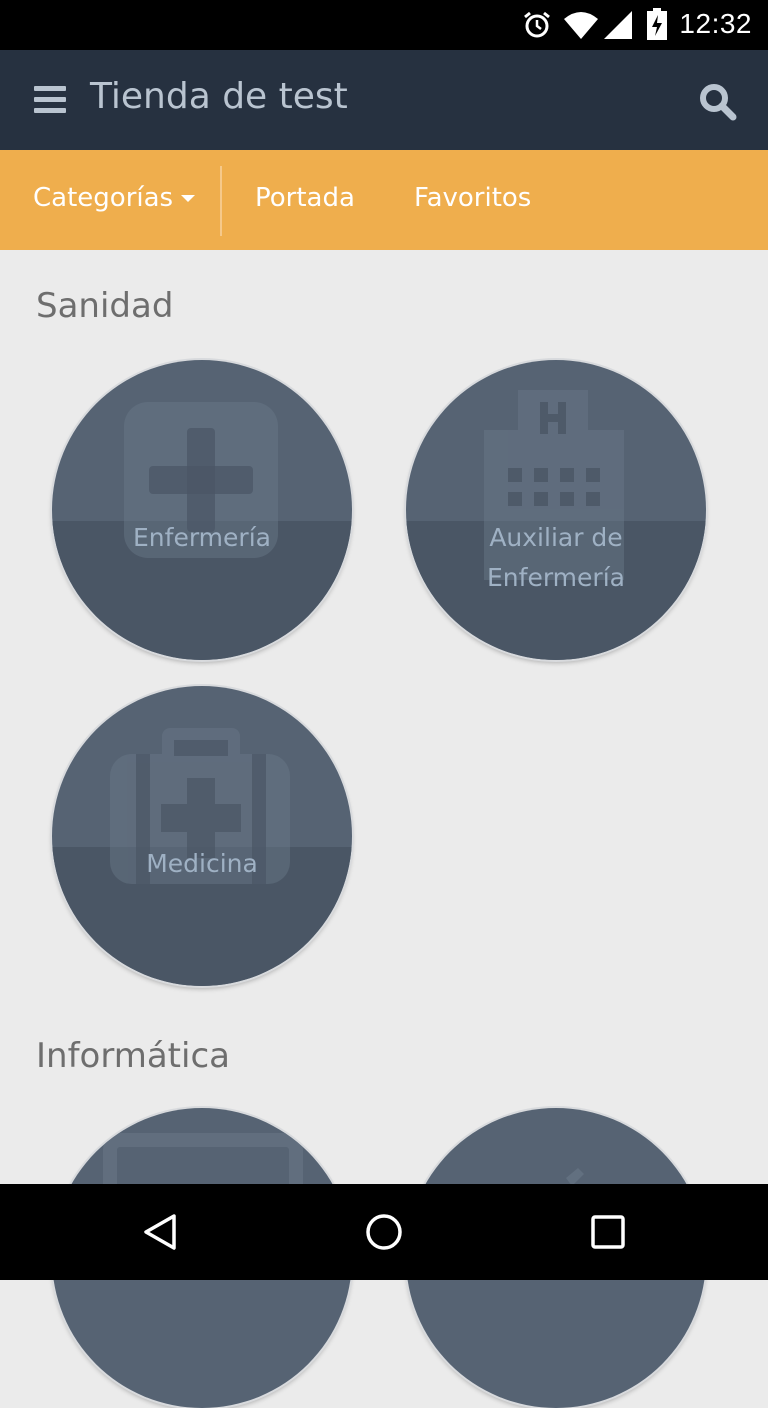  I want to click on section-title: Informática, so click(133, 1056).